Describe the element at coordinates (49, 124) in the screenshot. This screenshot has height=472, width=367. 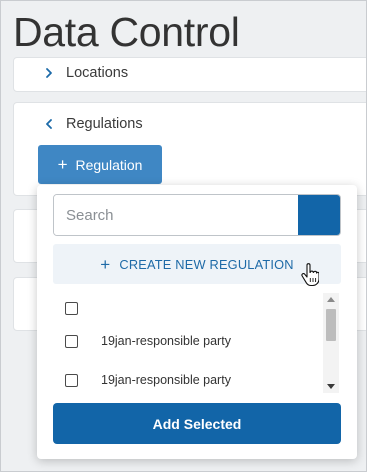
I see `chevron-left-icon` at that location.